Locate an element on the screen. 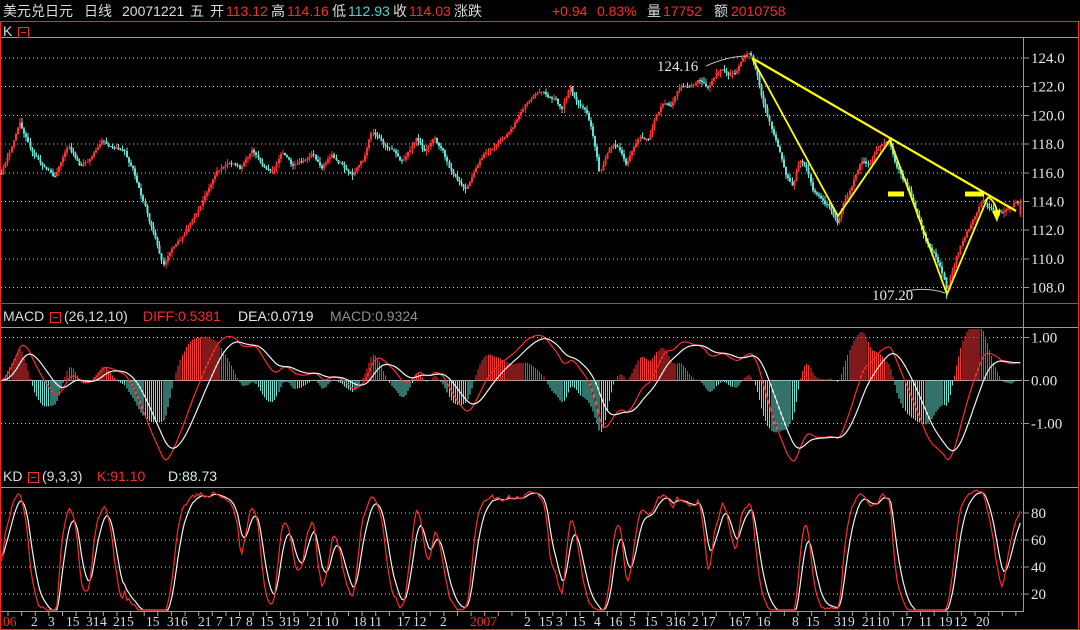 This screenshot has width=1080, height=630. close-value: 114.03 is located at coordinates (430, 11).